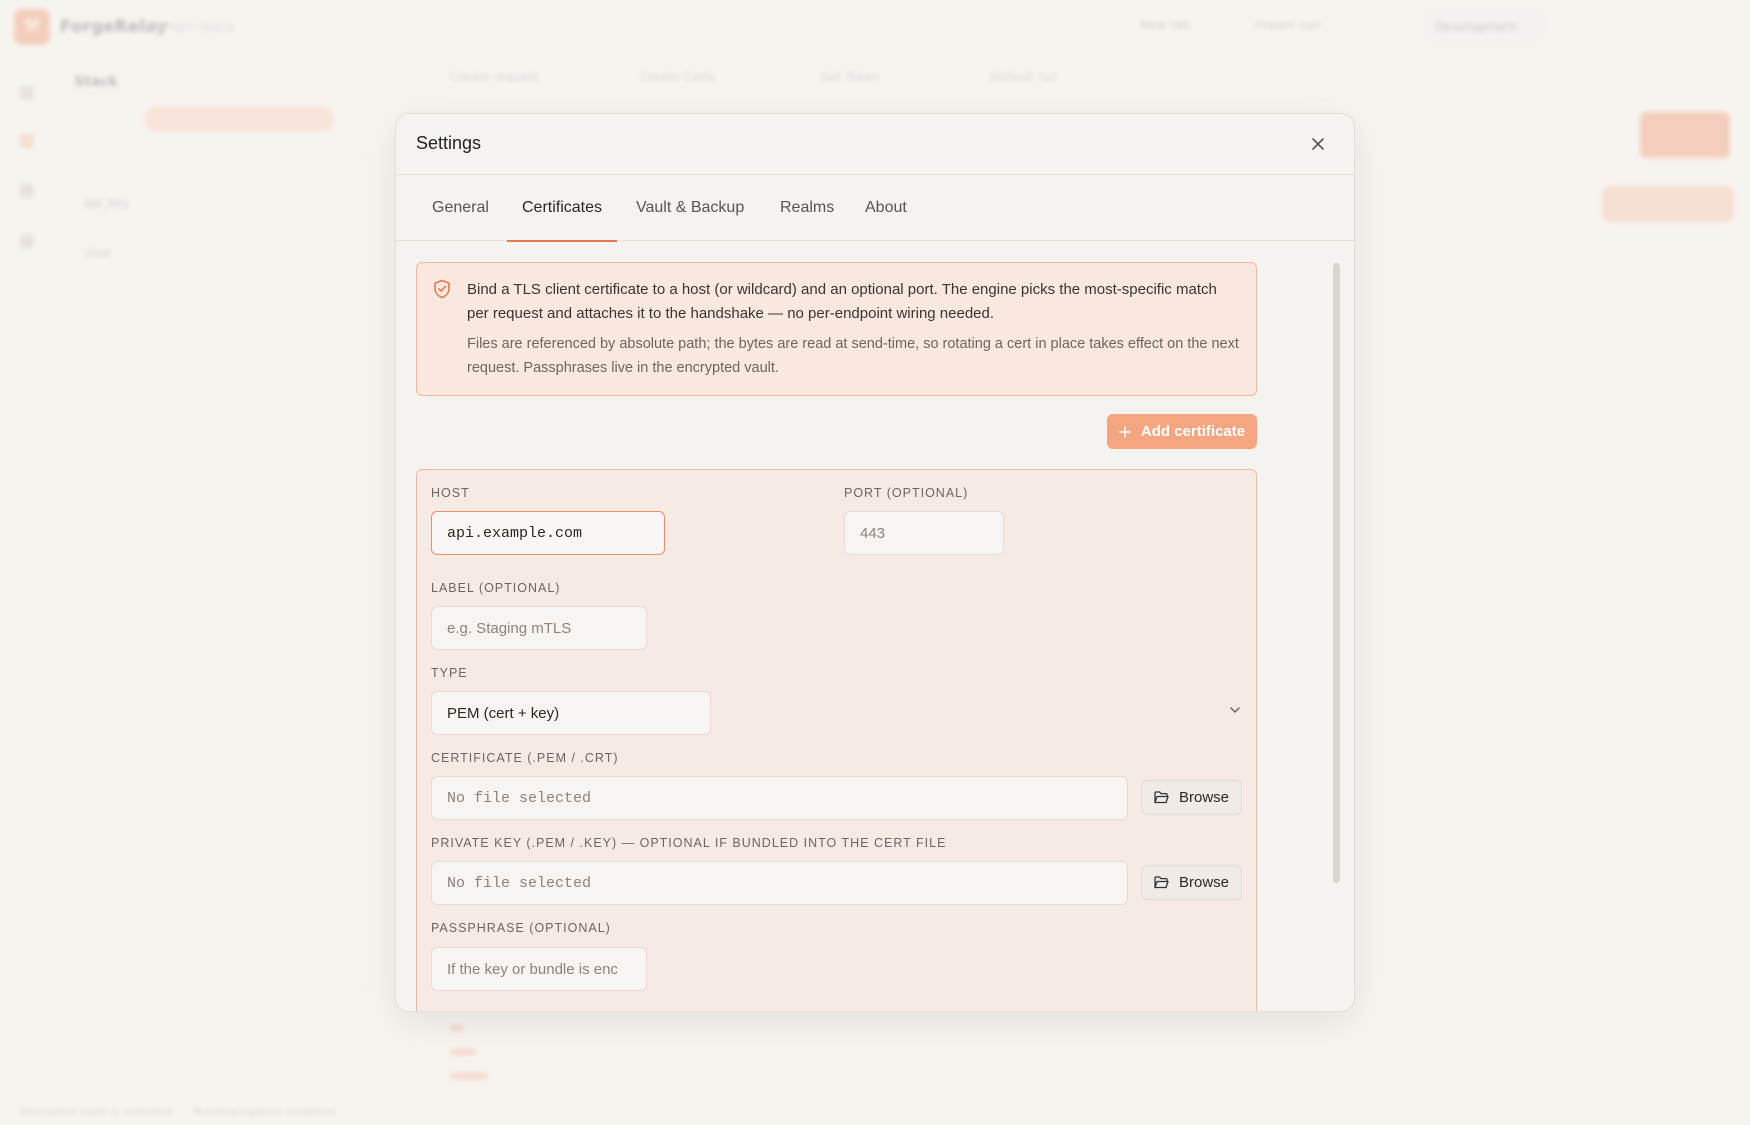 The width and height of the screenshot is (1750, 1125). I want to click on close-icon, so click(1318, 144).